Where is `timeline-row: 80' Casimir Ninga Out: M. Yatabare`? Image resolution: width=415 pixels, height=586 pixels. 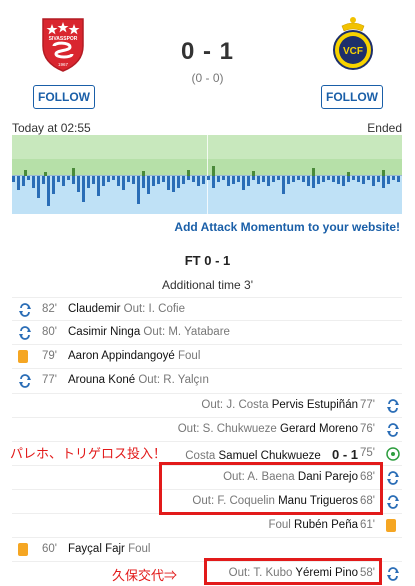
timeline-row: 80' Casimir Ninga Out: M. Yatabare is located at coordinates (207, 331).